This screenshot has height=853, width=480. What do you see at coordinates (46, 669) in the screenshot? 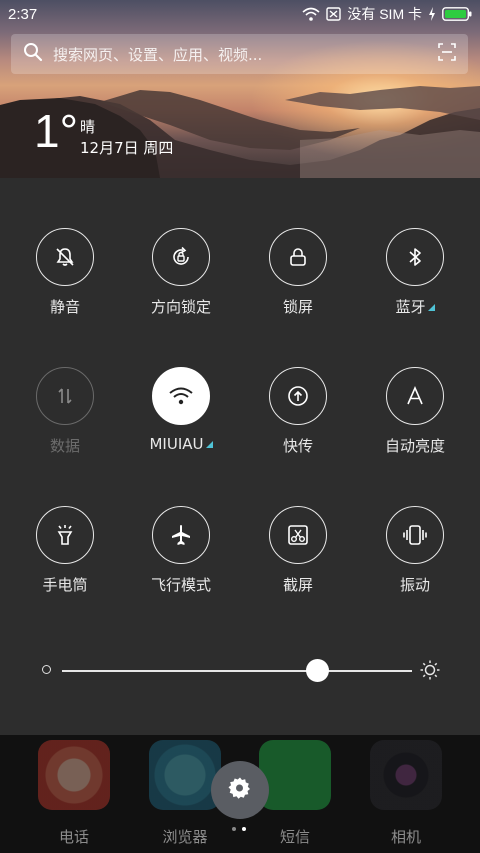
I see `brightness-low-icon` at bounding box center [46, 669].